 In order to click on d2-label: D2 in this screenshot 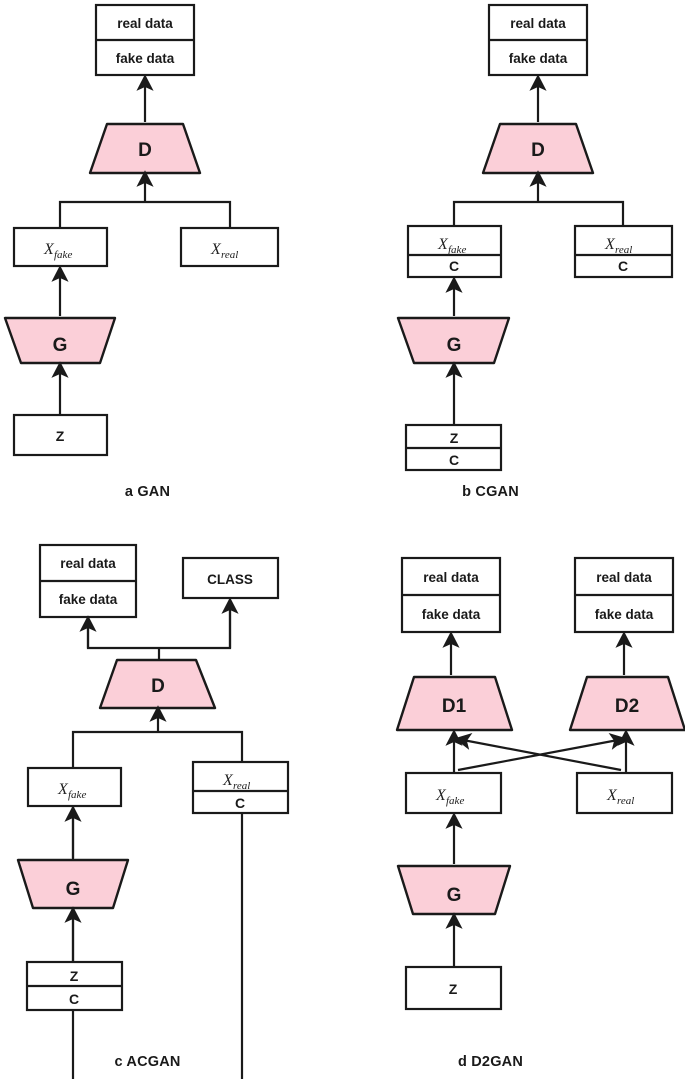, I will do `click(627, 706)`.